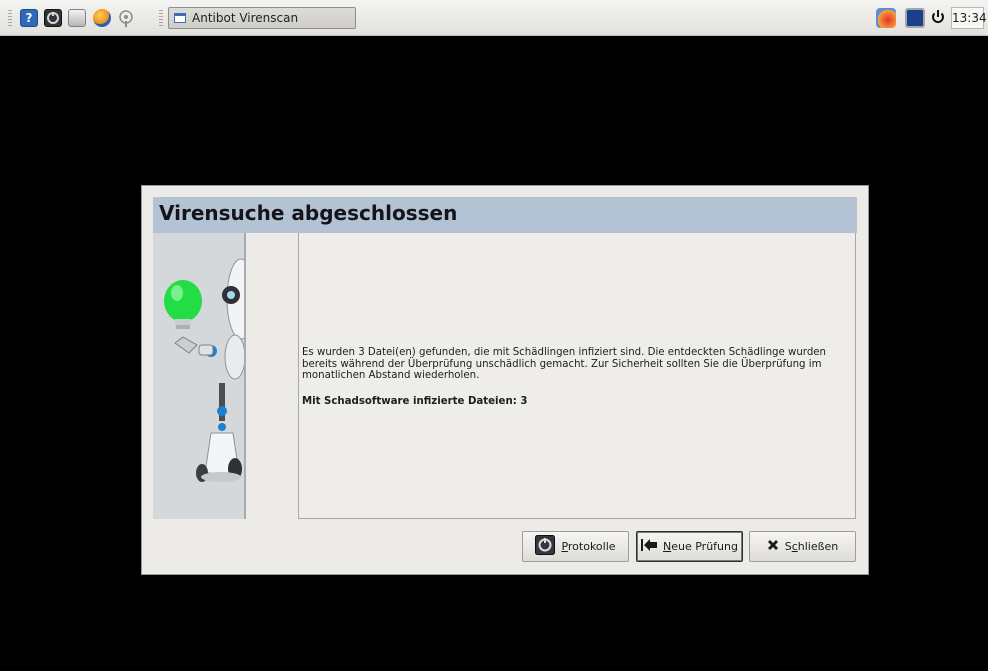 The height and width of the screenshot is (671, 988). Describe the element at coordinates (938, 17) in the screenshot. I see `power-icon` at that location.